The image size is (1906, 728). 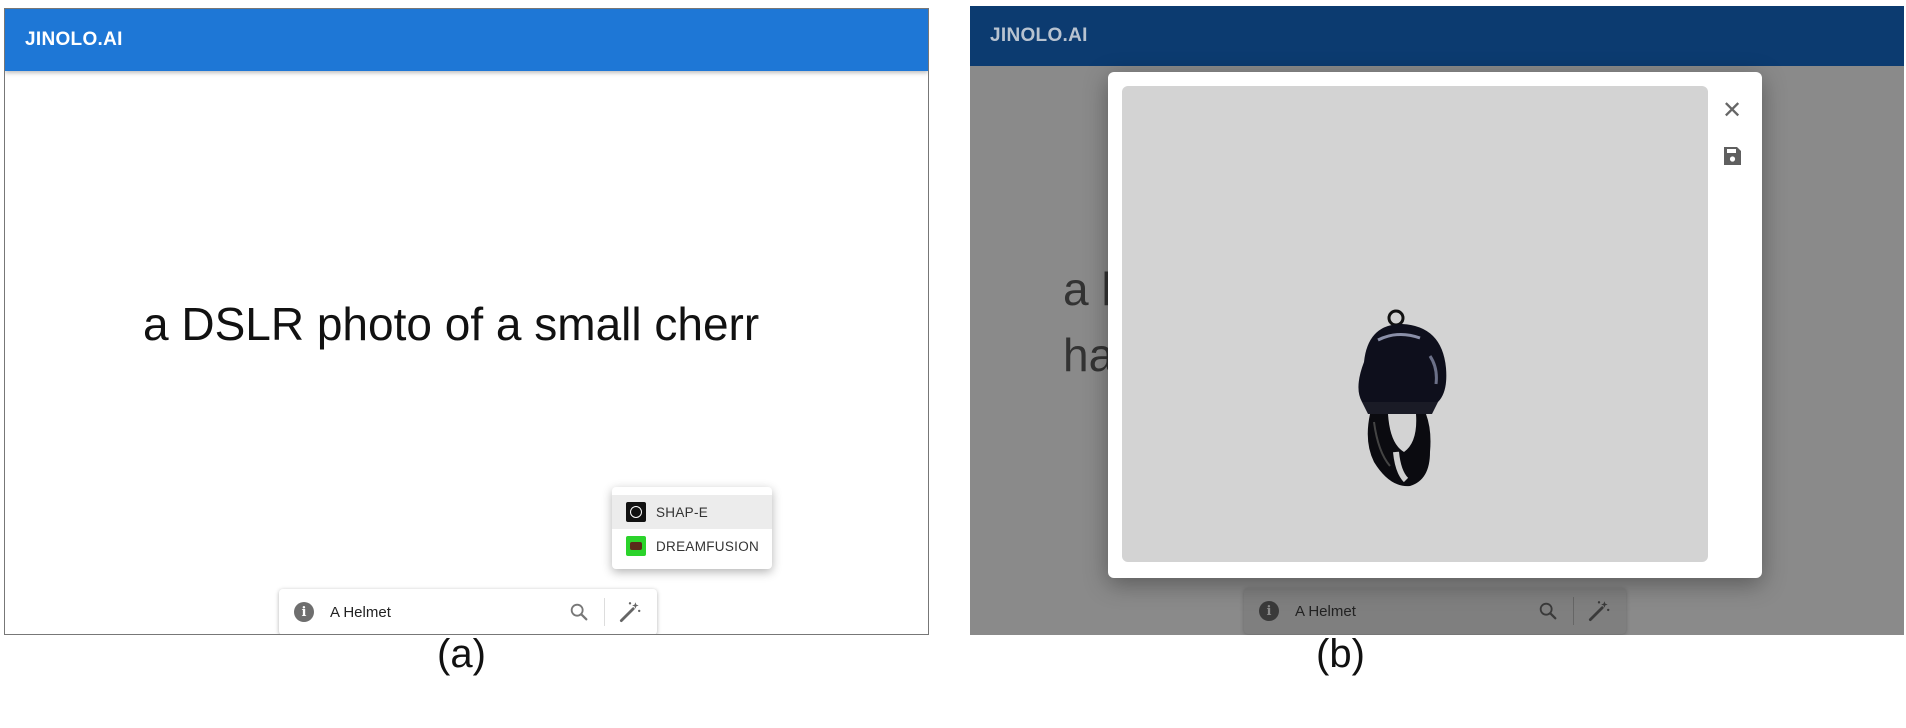 What do you see at coordinates (1340, 654) in the screenshot?
I see `panel-caption-b: (b)` at bounding box center [1340, 654].